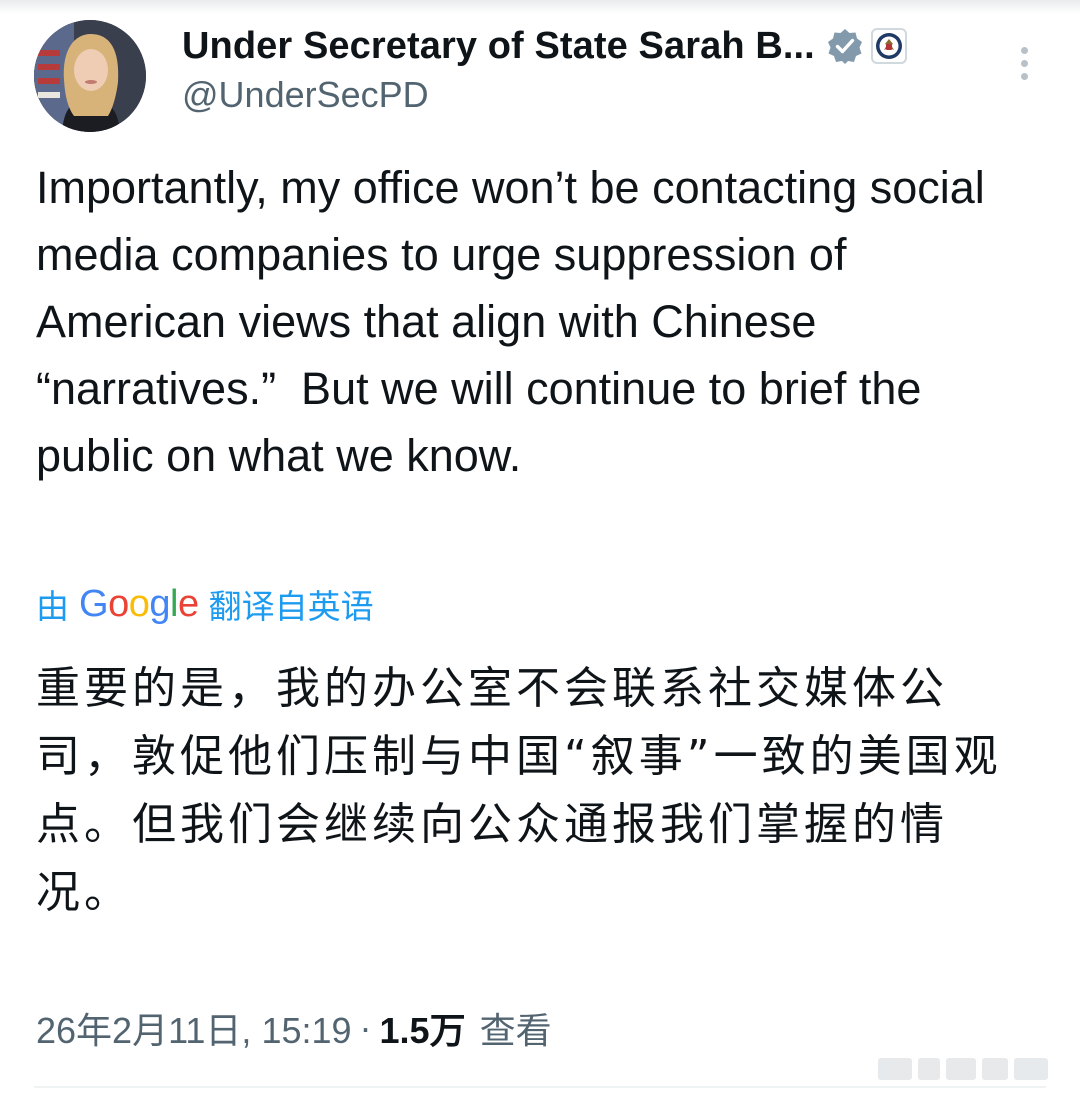  What do you see at coordinates (422, 1030) in the screenshot?
I see `views-count: 1.5万` at bounding box center [422, 1030].